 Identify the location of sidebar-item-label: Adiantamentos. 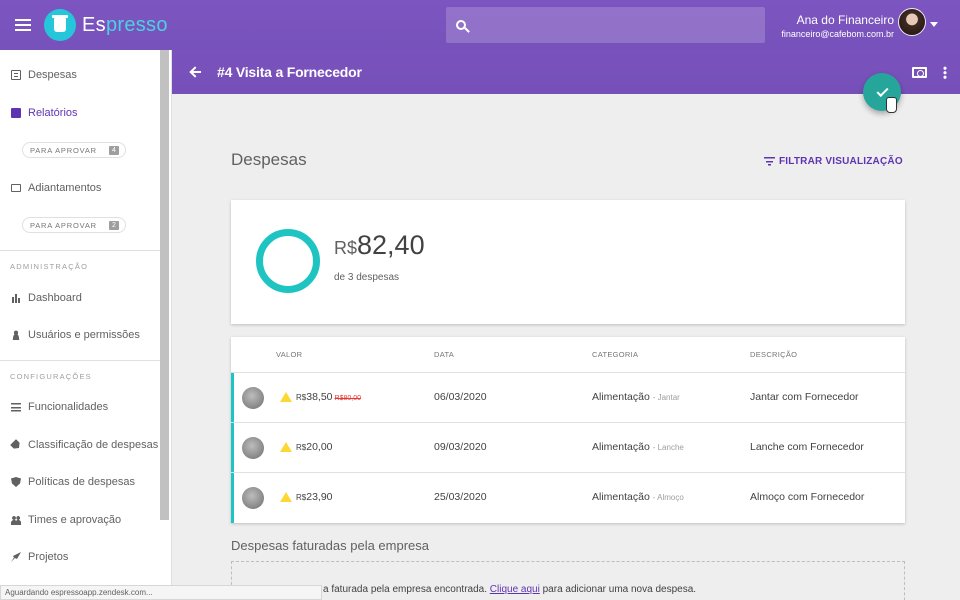
(65, 188).